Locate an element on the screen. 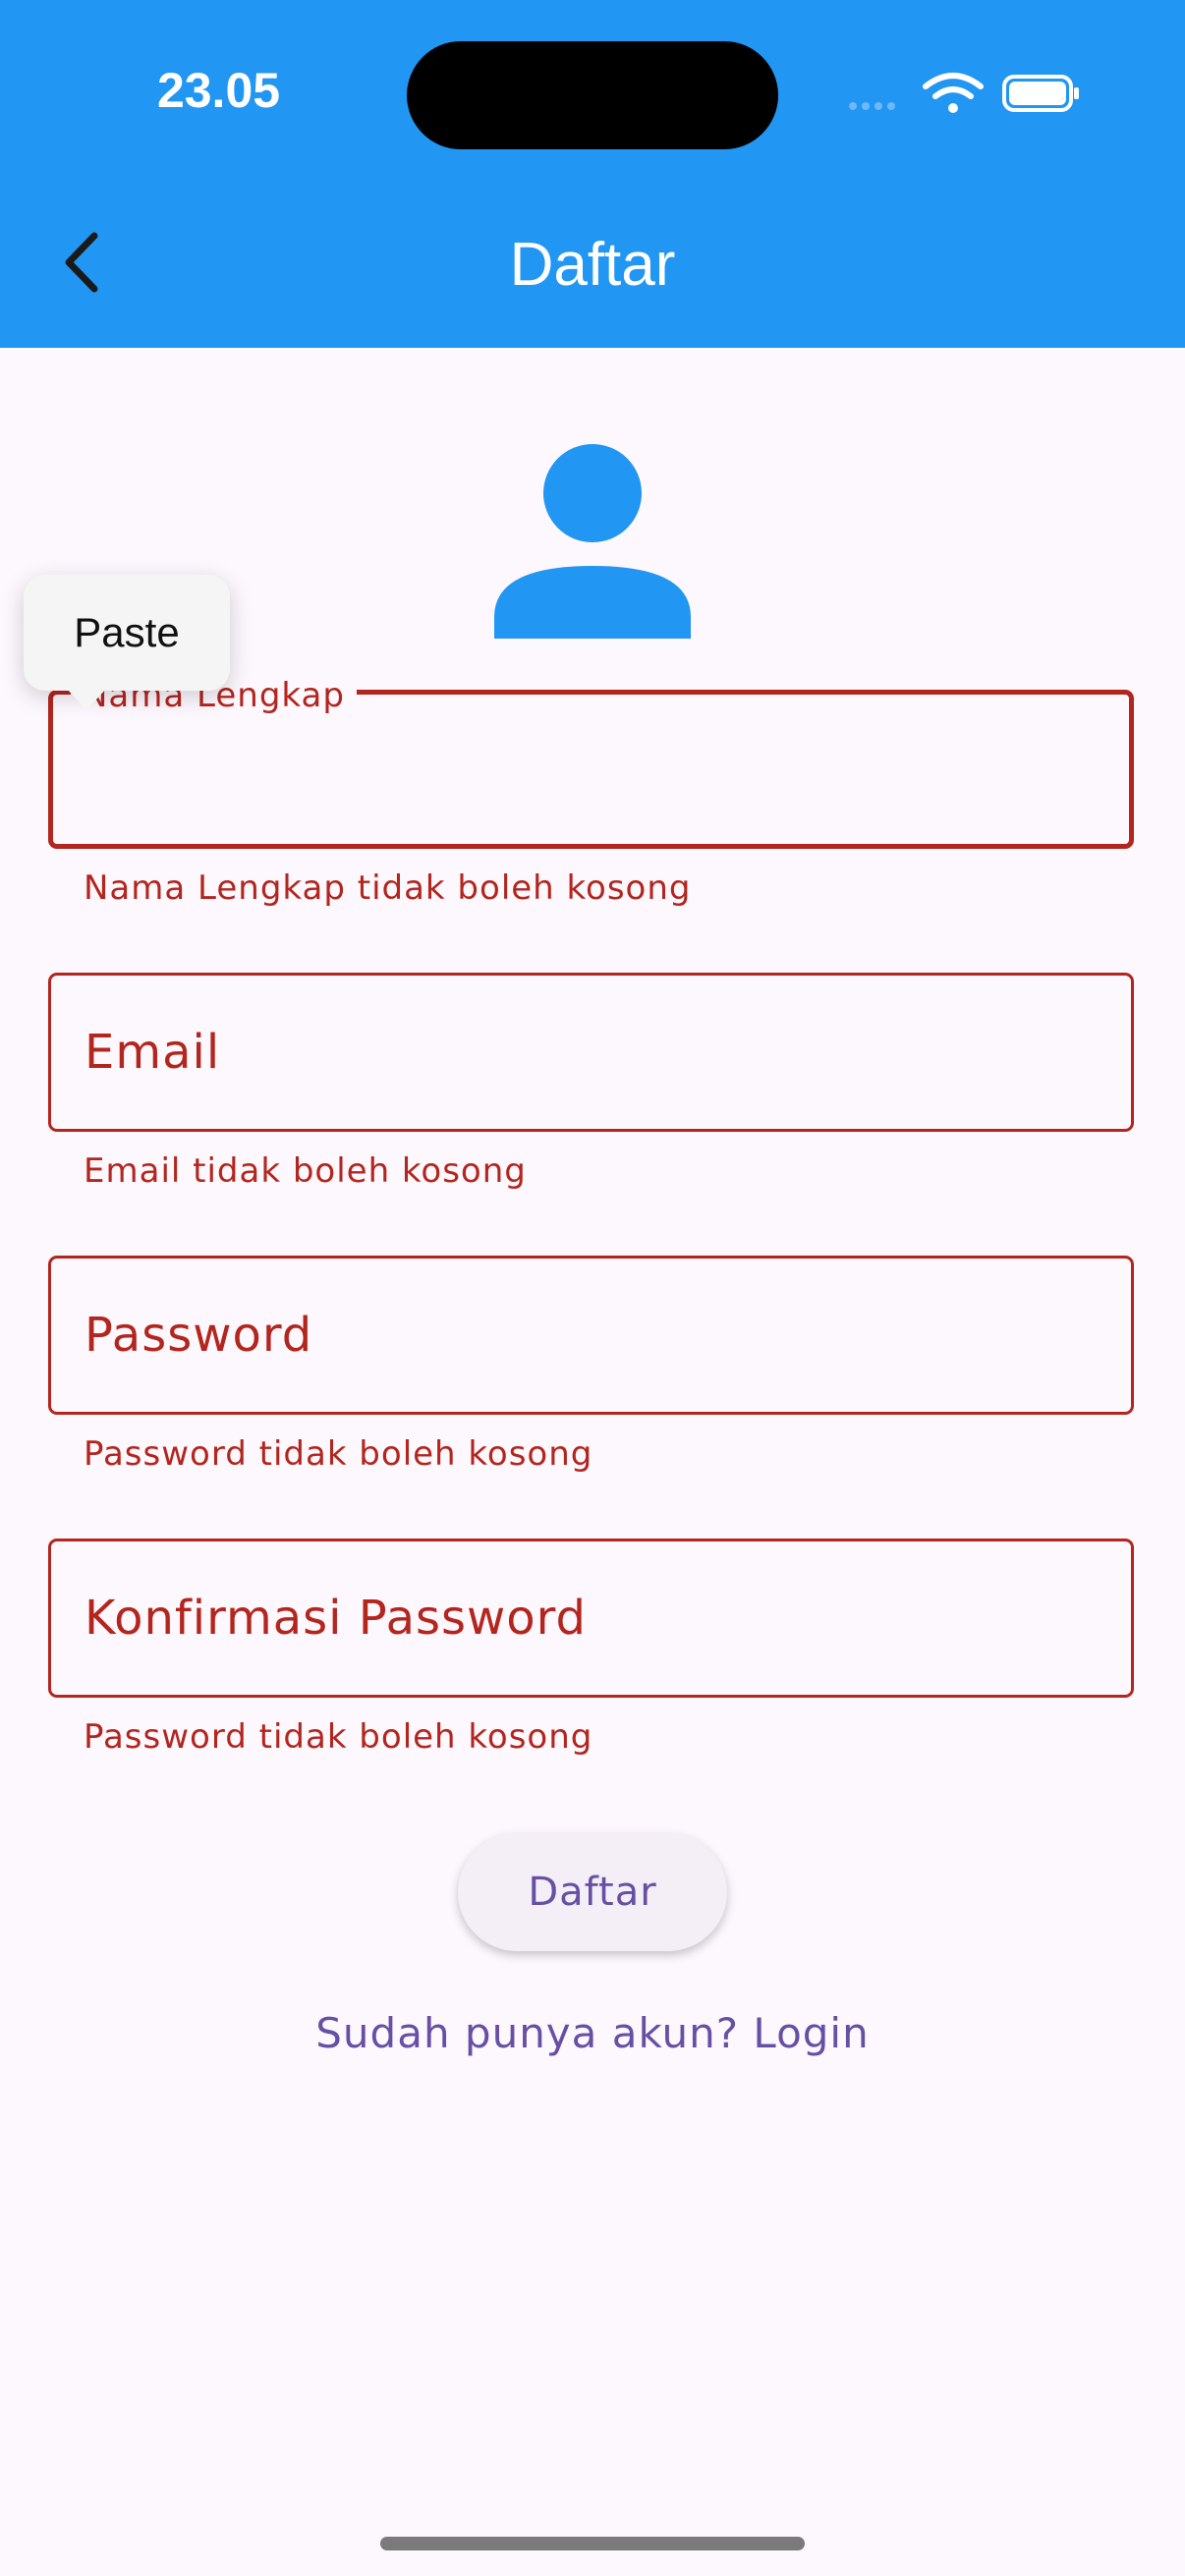 Image resolution: width=1185 pixels, height=2576 pixels. home-indicator is located at coordinates (592, 2543).